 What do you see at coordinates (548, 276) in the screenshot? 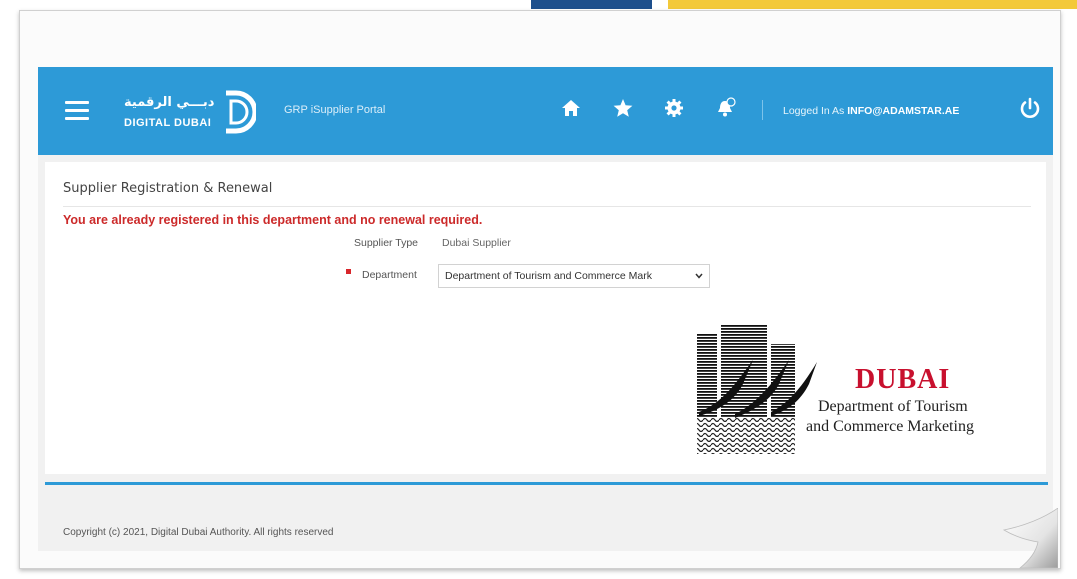
I see `department-selected-value: Department of Tourism and Commerce Mark` at bounding box center [548, 276].